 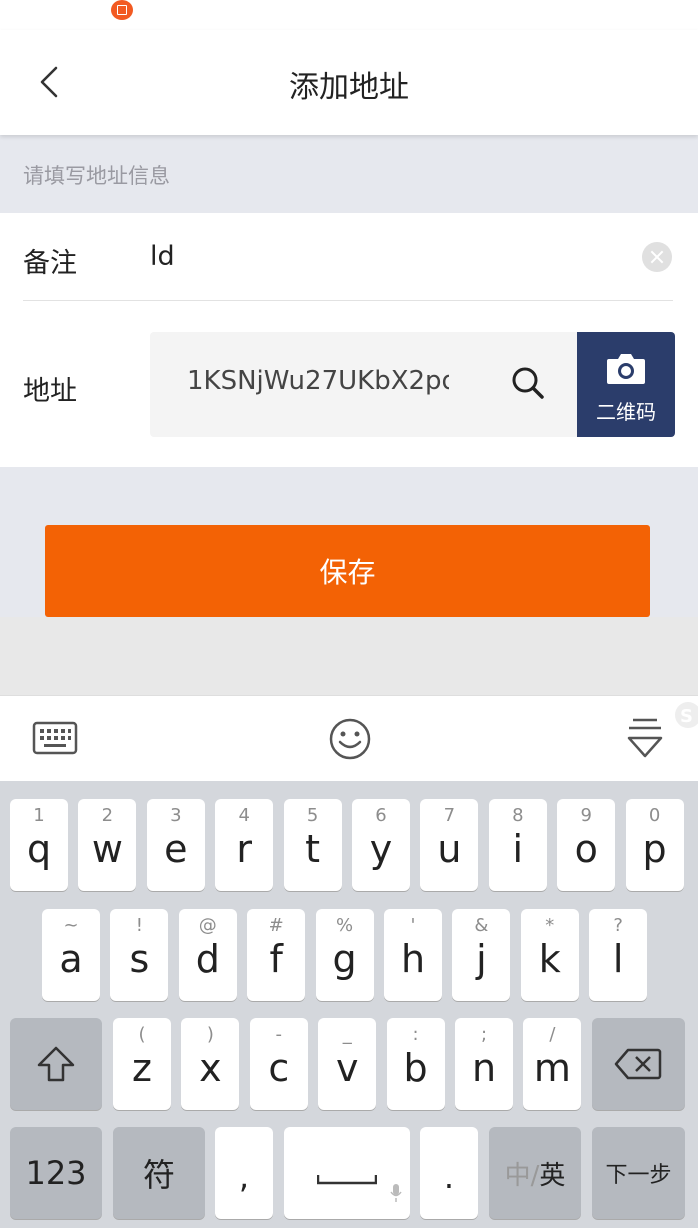 I want to click on keyboard-toolbar: S, so click(x=349, y=738).